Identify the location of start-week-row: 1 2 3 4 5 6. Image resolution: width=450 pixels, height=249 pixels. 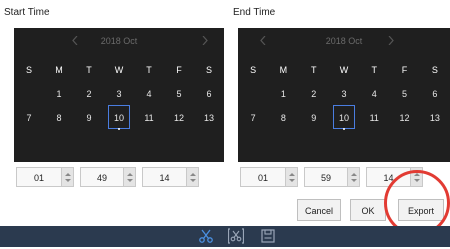
(119, 94).